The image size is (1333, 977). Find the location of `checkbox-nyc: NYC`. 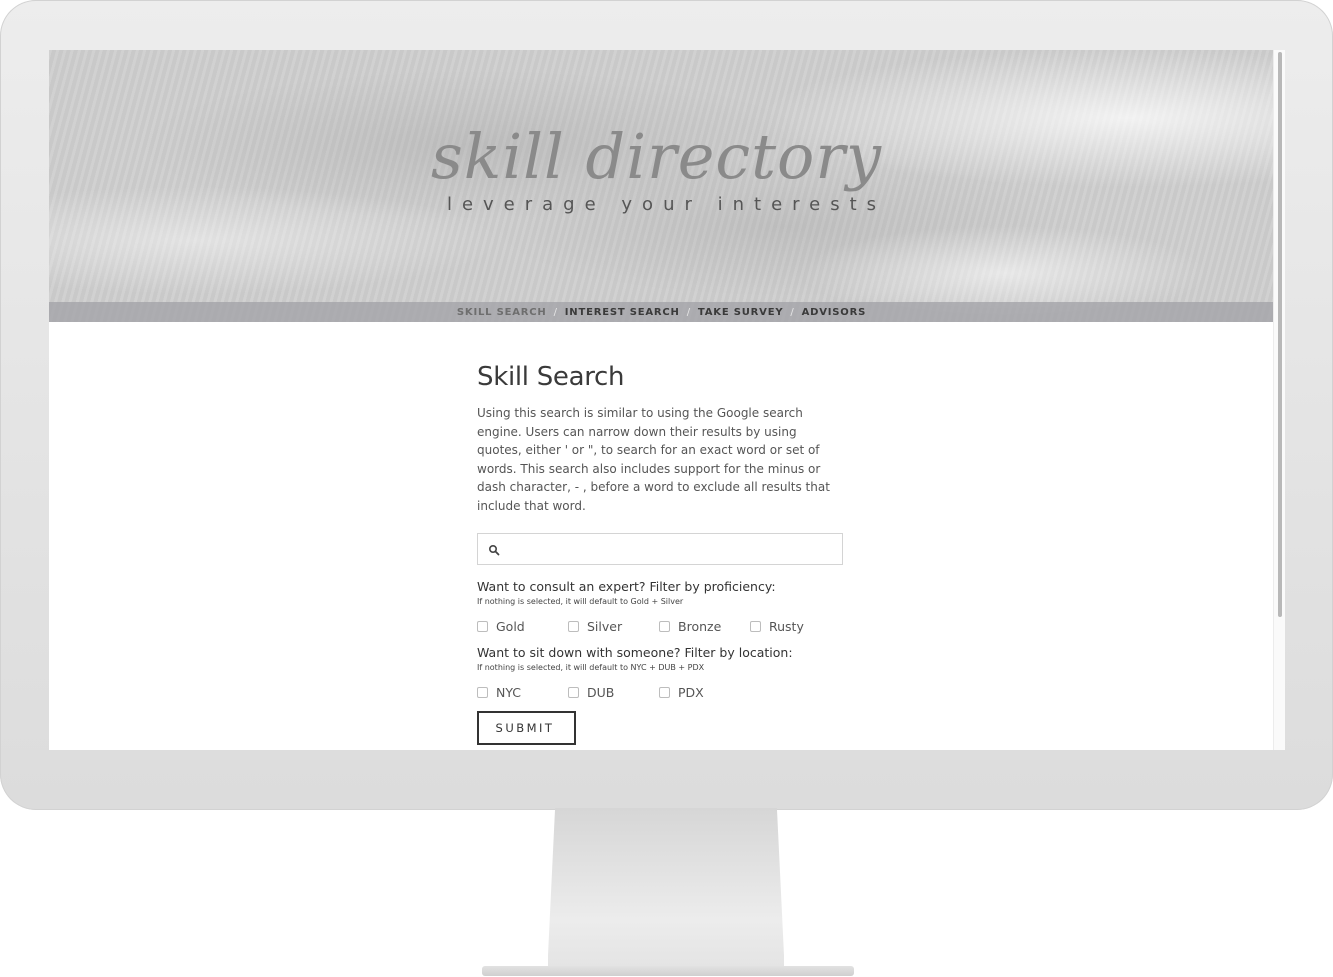

checkbox-nyc: NYC is located at coordinates (522, 692).